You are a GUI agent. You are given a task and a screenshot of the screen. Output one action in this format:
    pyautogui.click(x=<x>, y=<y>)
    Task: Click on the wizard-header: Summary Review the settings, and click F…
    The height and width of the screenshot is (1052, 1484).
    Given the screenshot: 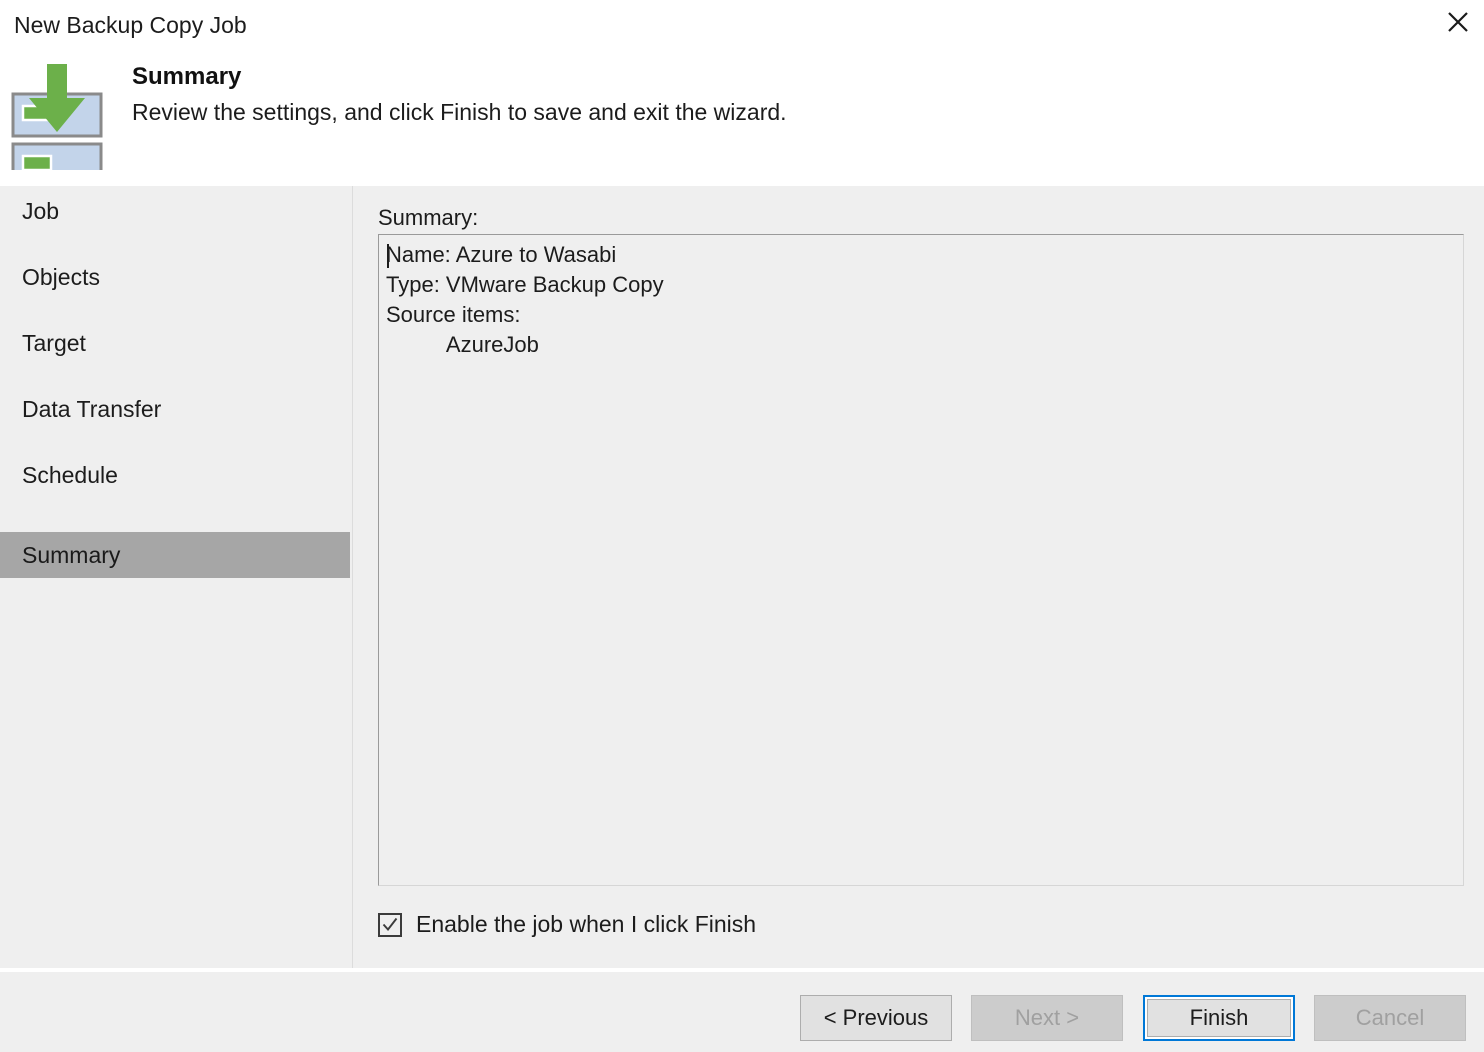 What is the action you would take?
    pyautogui.click(x=742, y=119)
    